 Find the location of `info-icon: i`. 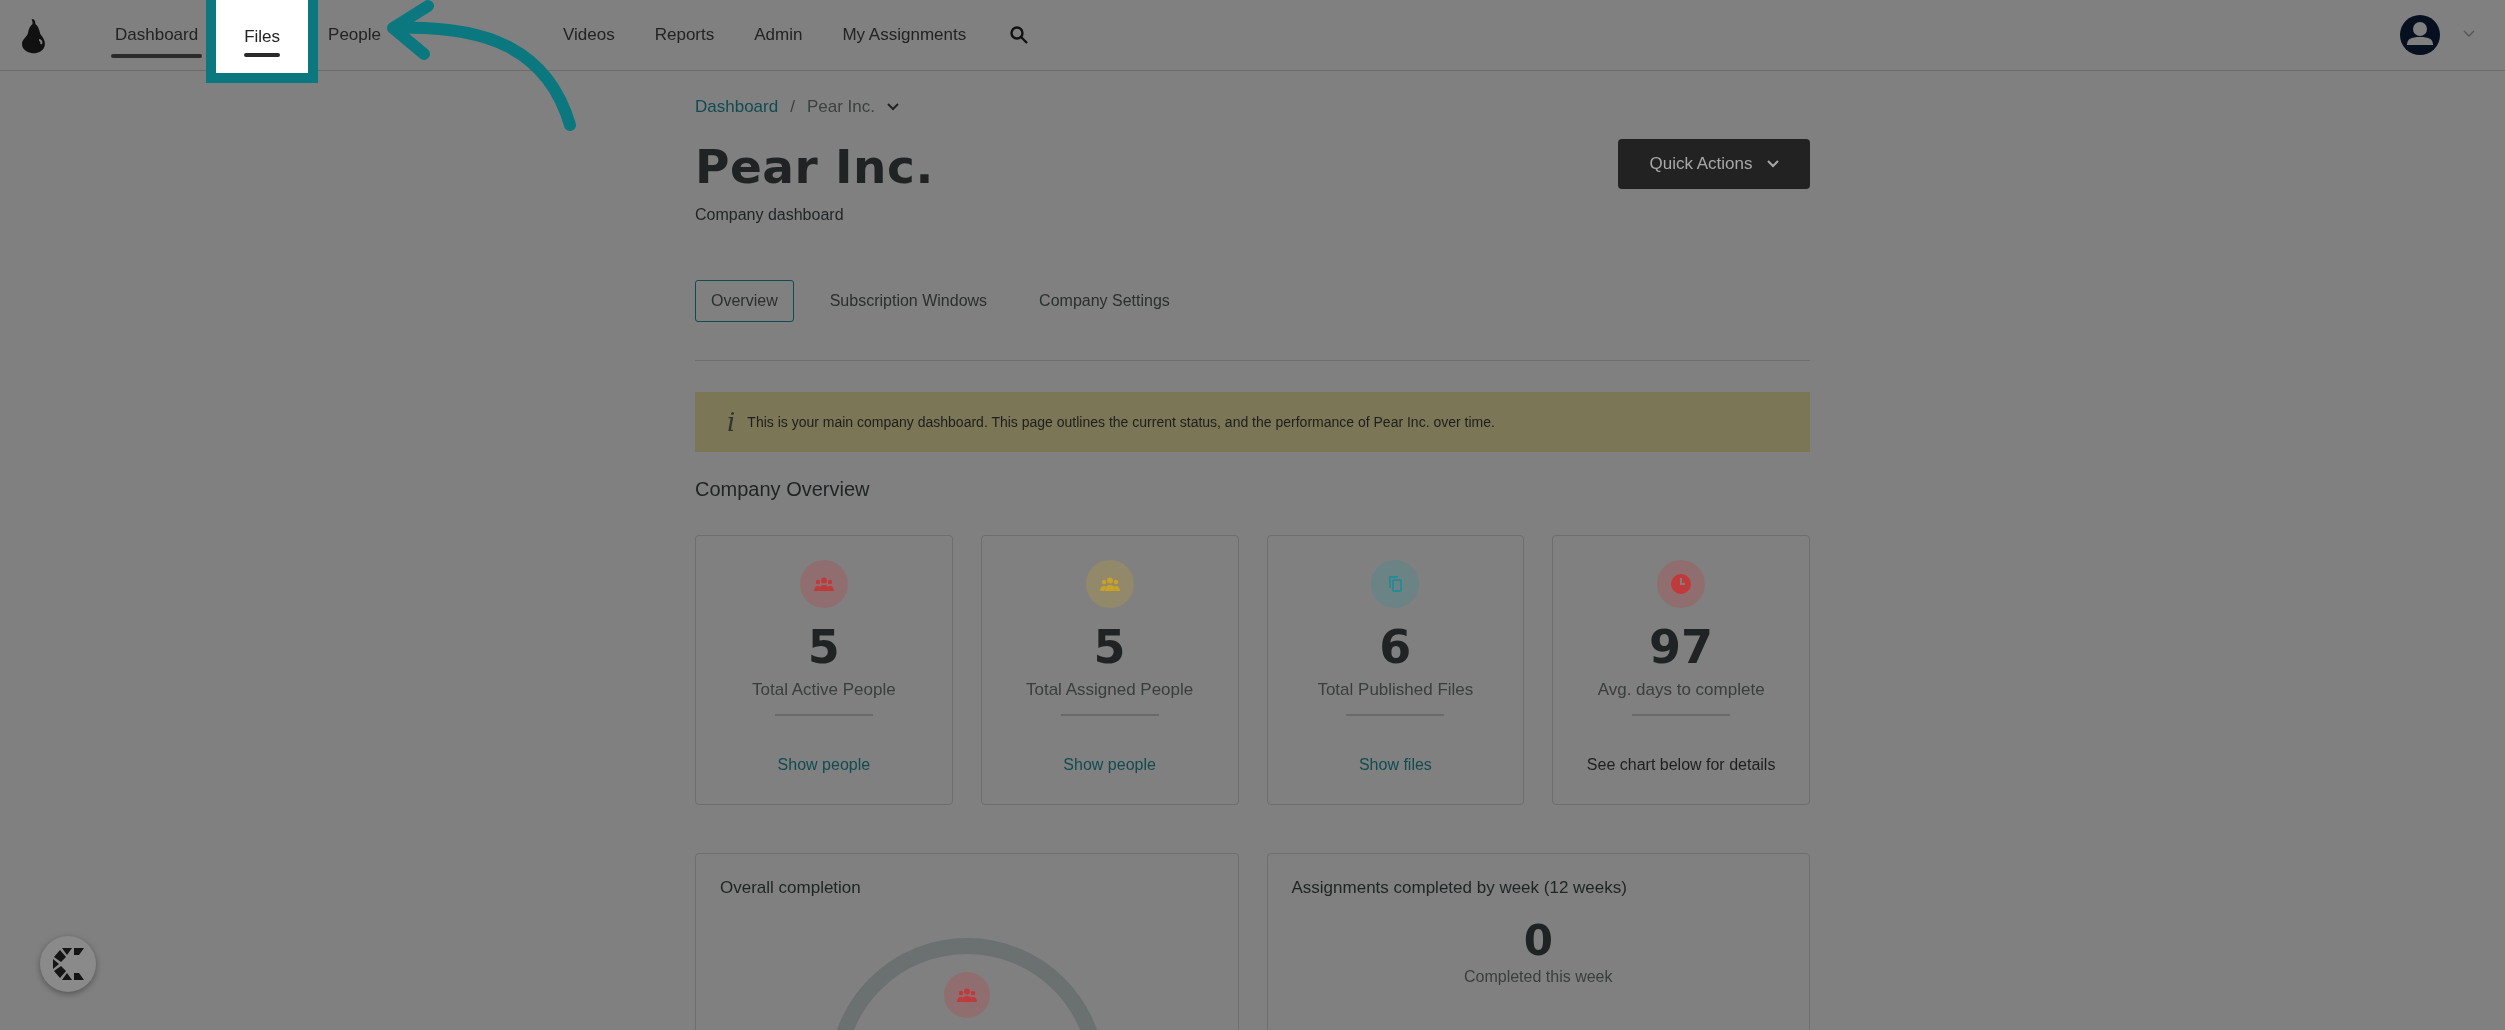

info-icon: i is located at coordinates (731, 422).